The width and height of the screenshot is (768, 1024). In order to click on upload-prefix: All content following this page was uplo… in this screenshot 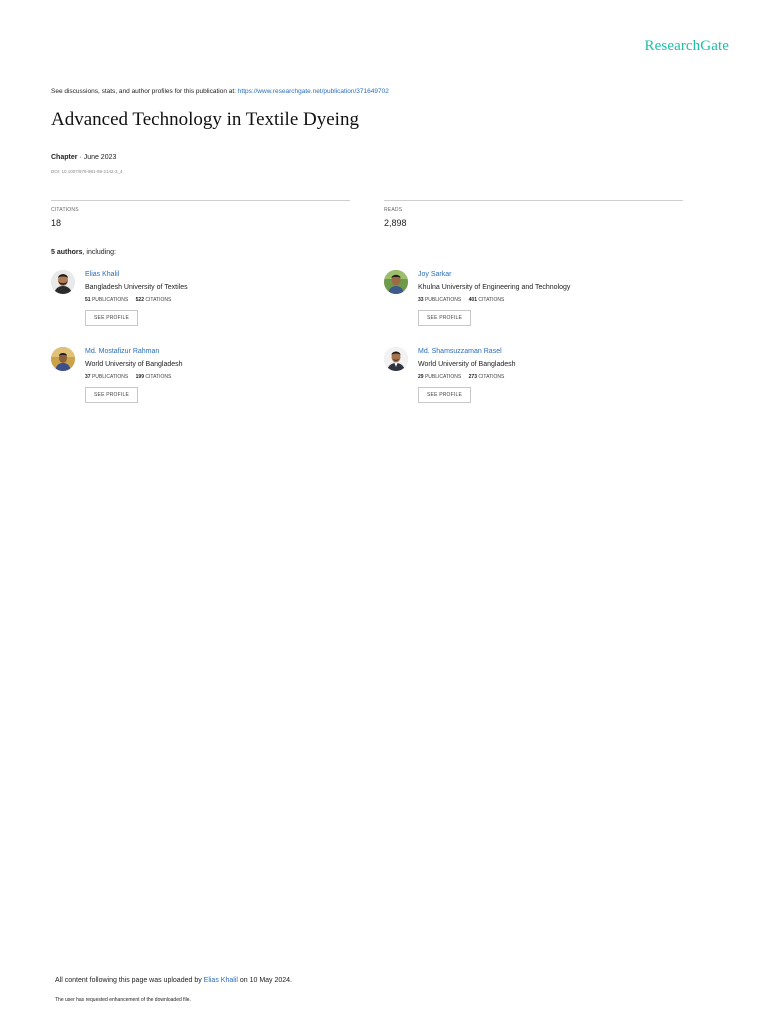, I will do `click(129, 980)`.